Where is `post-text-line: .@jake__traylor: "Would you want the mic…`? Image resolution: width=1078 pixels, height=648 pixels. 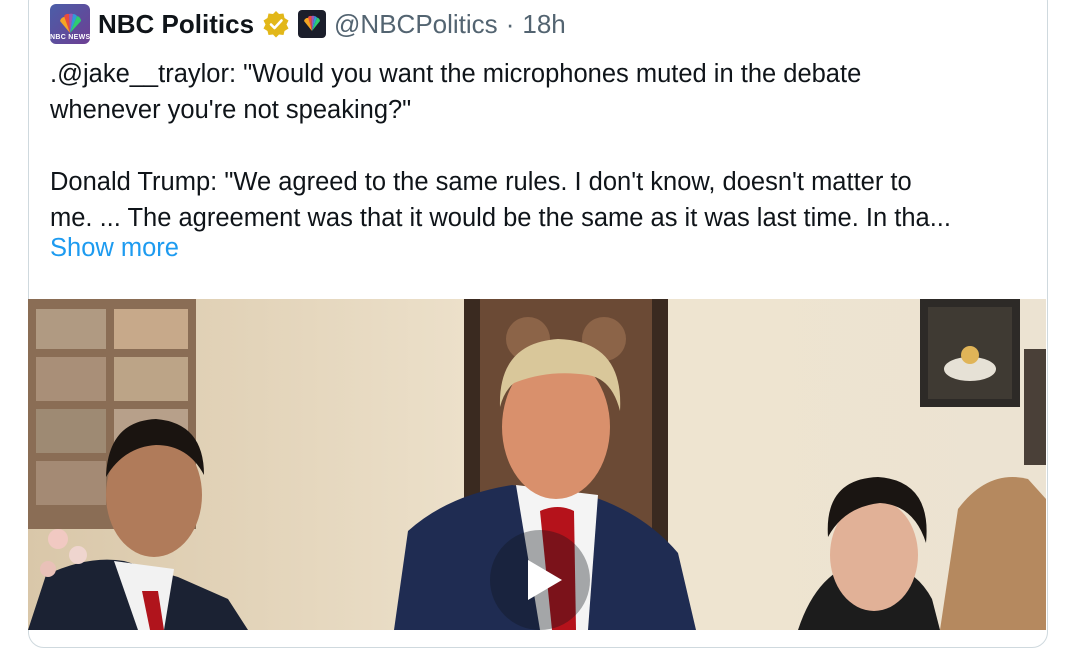
post-text-line: .@jake__traylor: "Would you want the mic… is located at coordinates (456, 74).